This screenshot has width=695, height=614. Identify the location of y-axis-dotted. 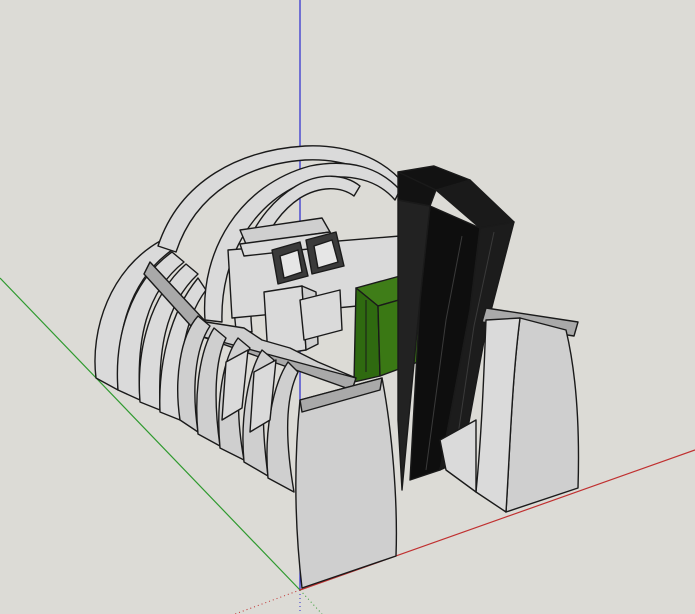
(311, 601).